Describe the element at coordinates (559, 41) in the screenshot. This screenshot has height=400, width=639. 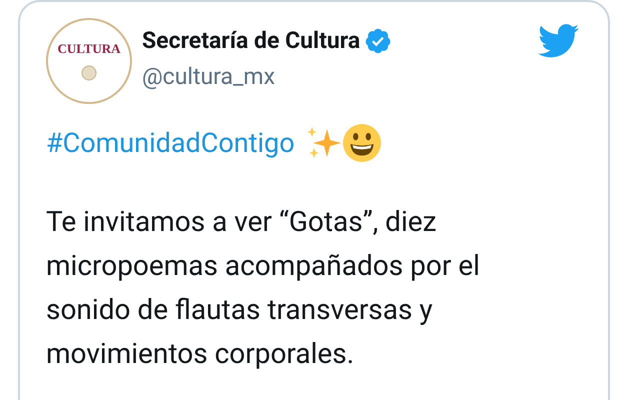
I see `bird-logo-icon` at that location.